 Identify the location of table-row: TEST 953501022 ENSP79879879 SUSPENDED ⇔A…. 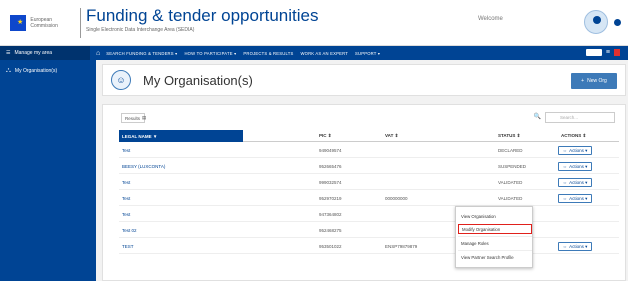
(369, 246).